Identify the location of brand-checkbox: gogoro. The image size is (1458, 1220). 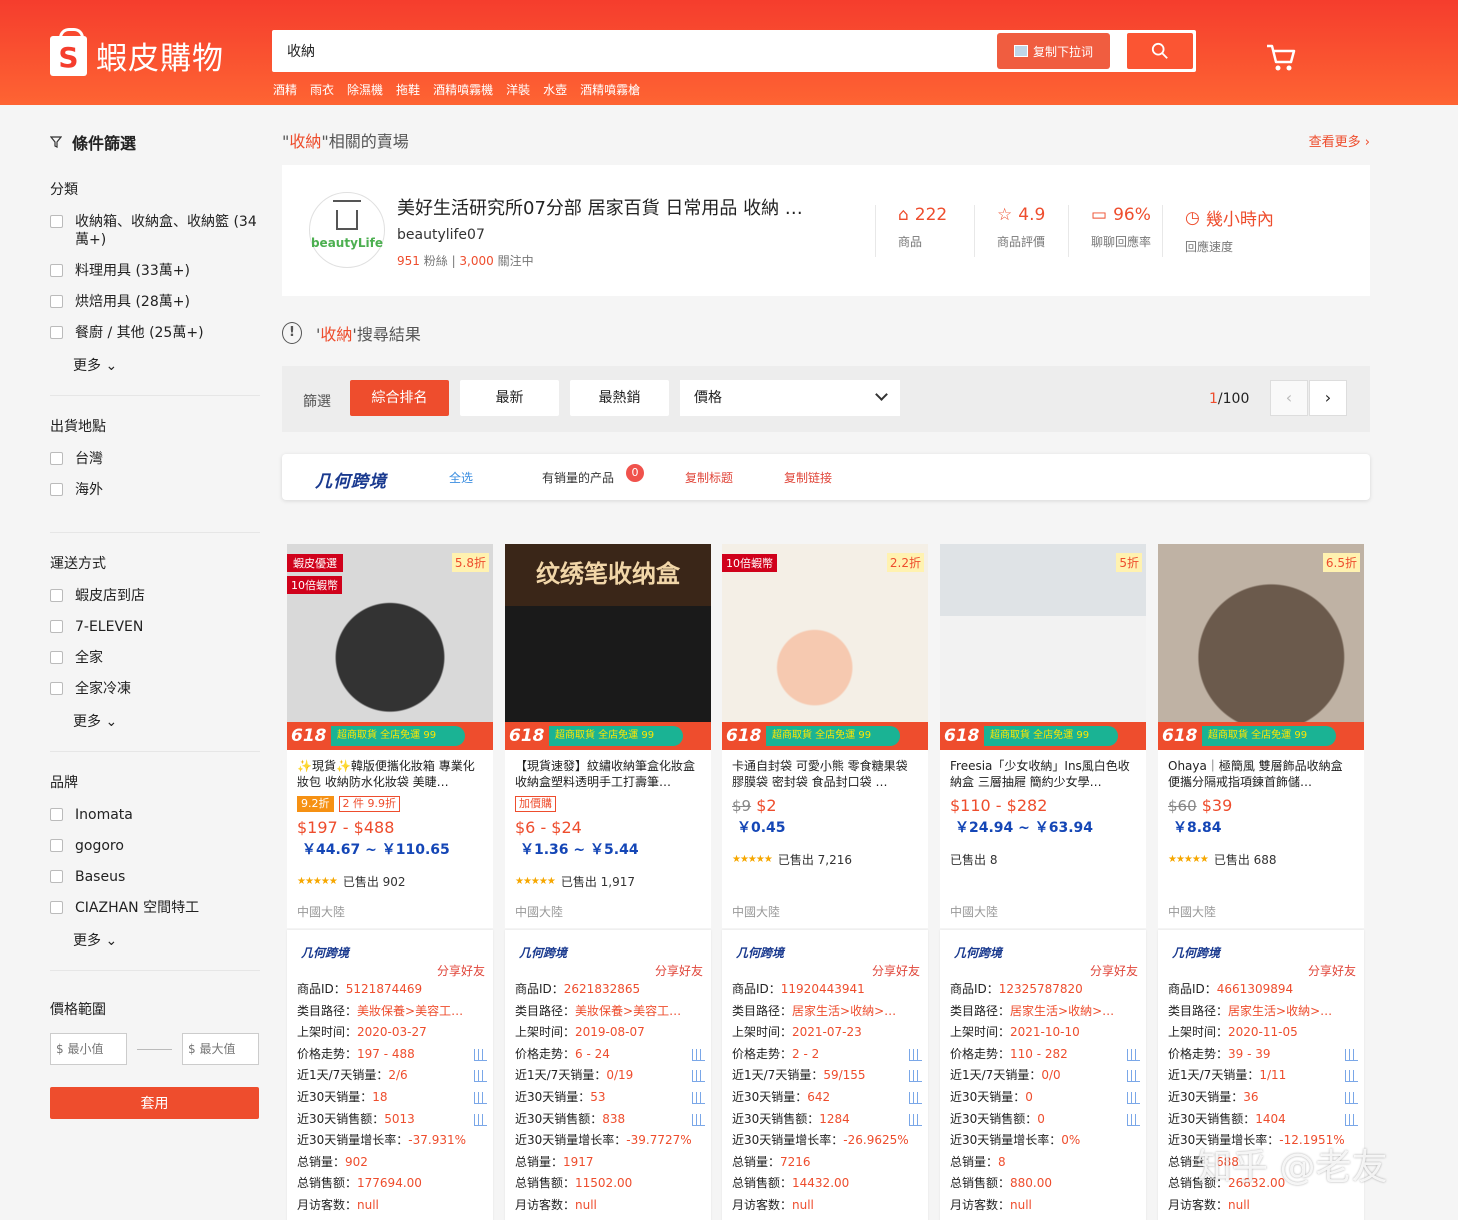
(155, 846).